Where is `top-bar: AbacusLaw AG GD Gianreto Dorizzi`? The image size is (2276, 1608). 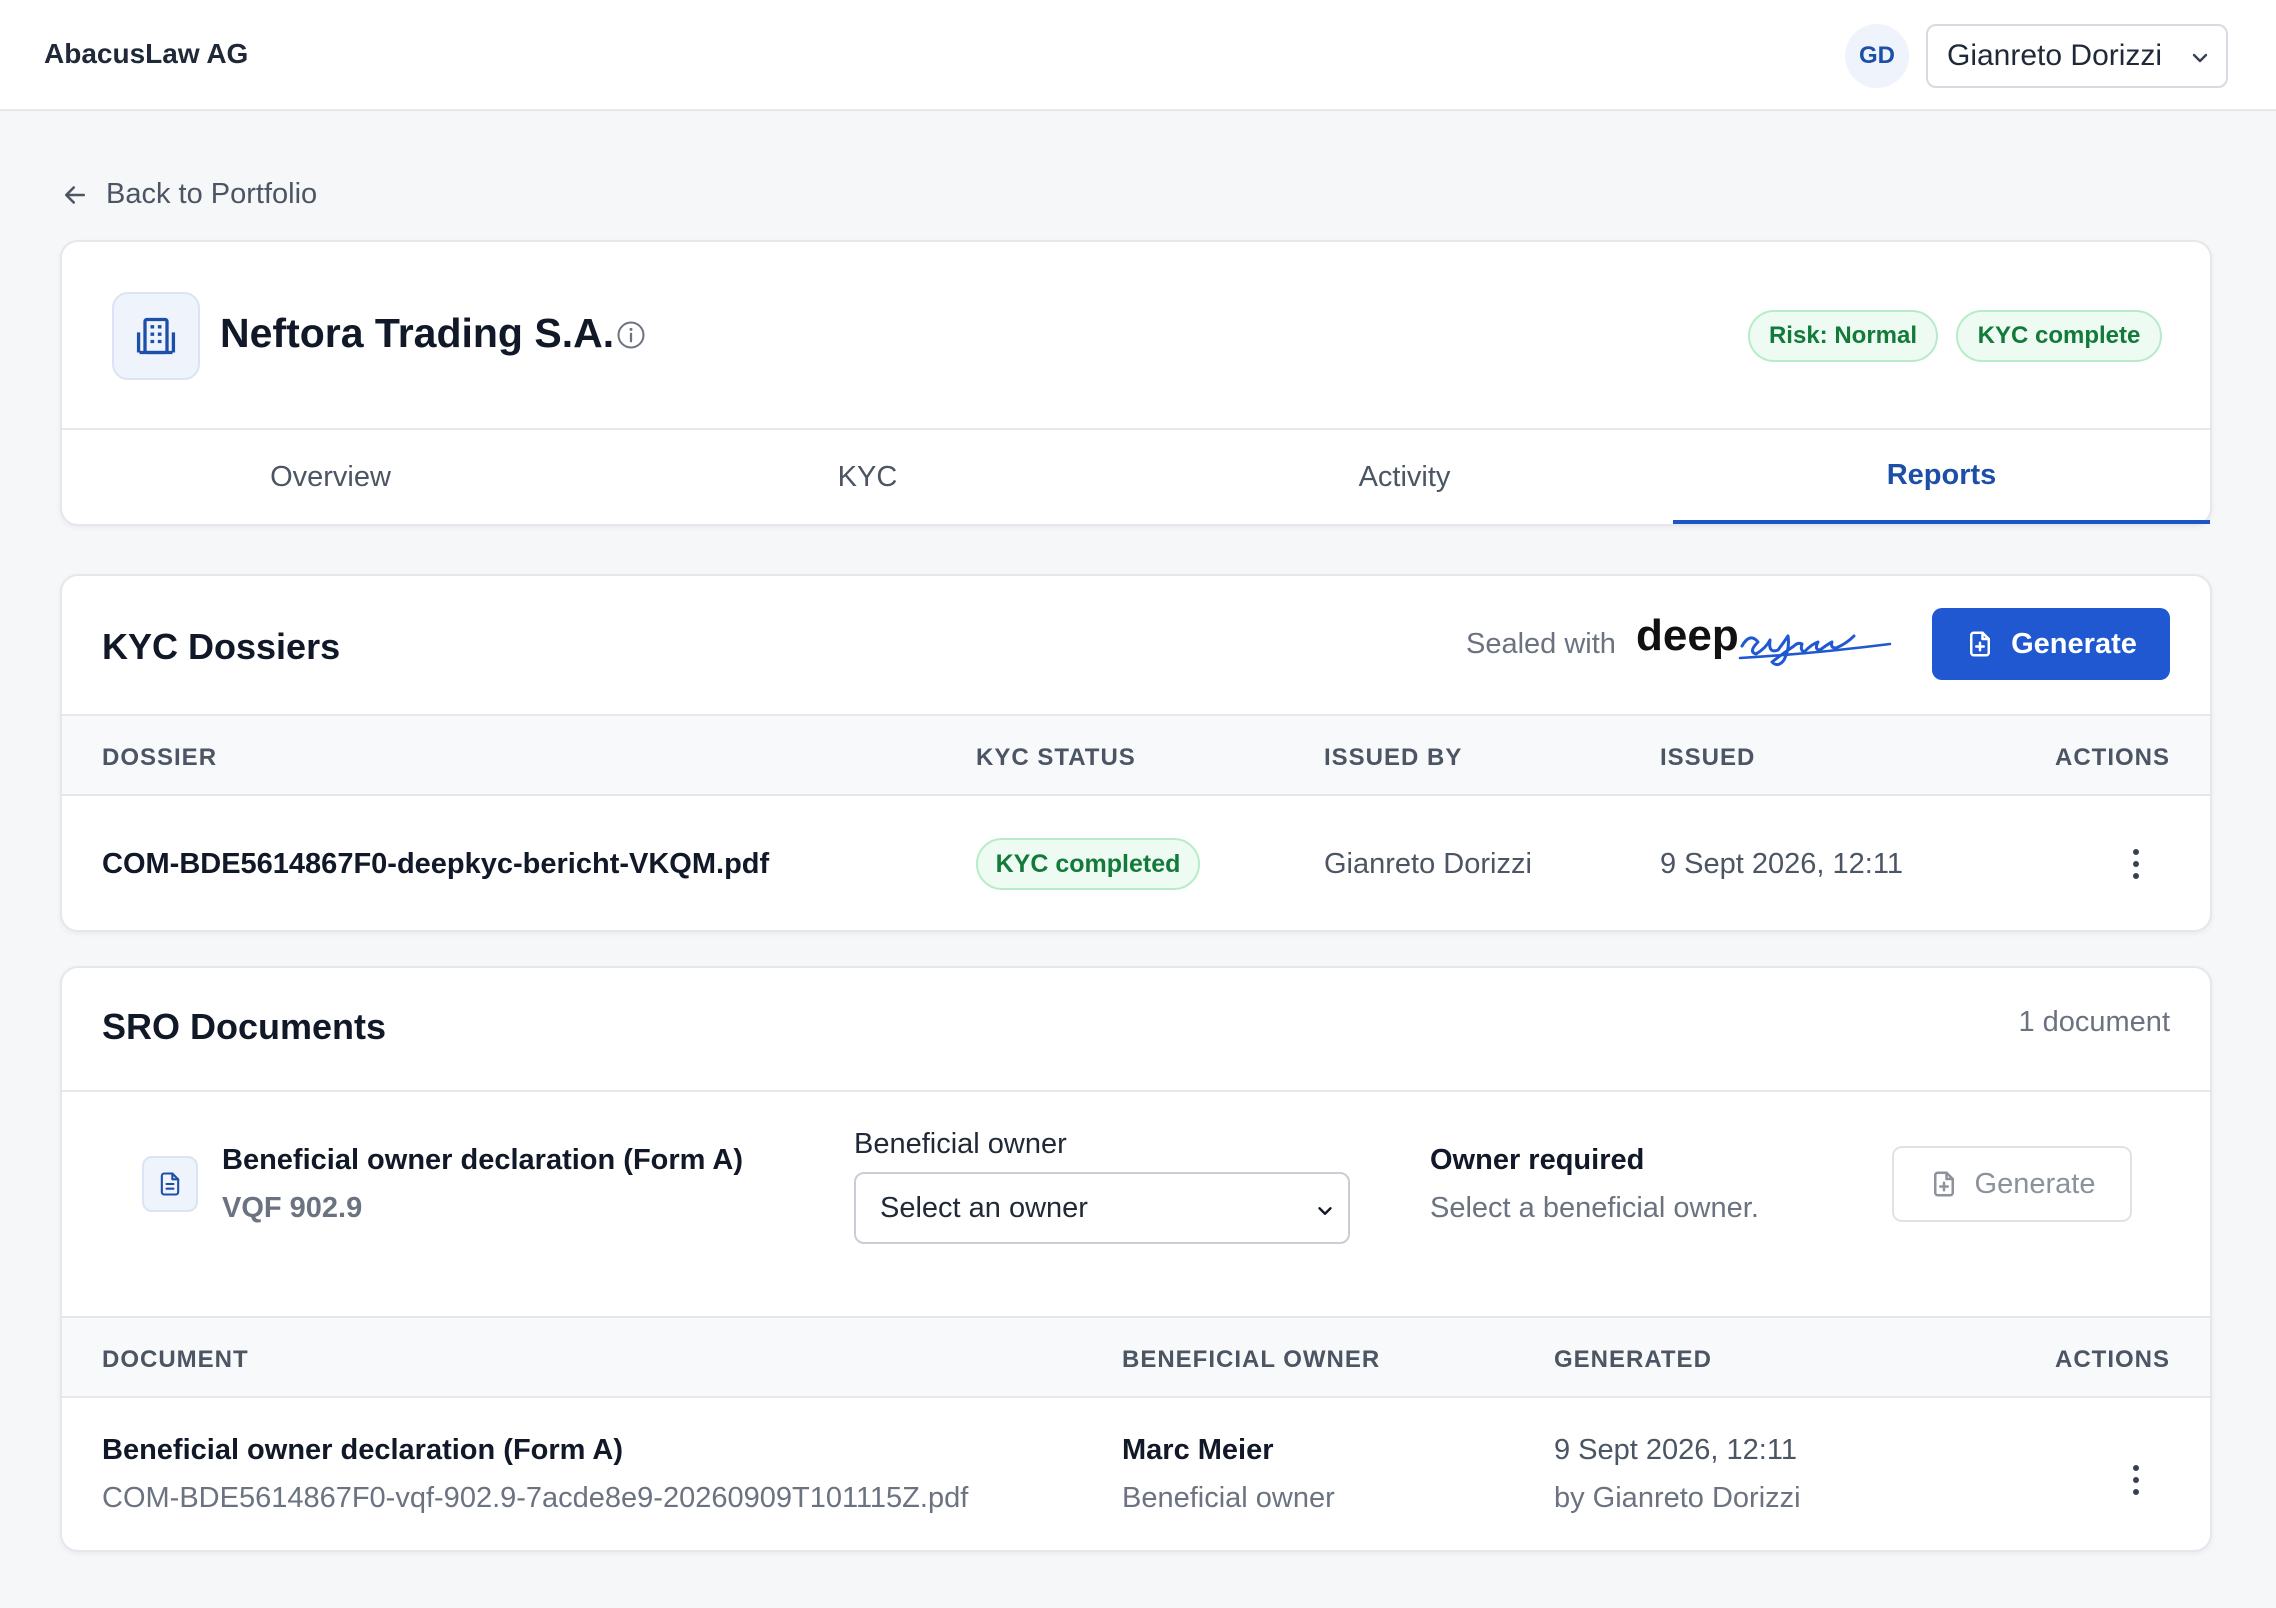 top-bar: AbacusLaw AG GD Gianreto Dorizzi is located at coordinates (1138, 55).